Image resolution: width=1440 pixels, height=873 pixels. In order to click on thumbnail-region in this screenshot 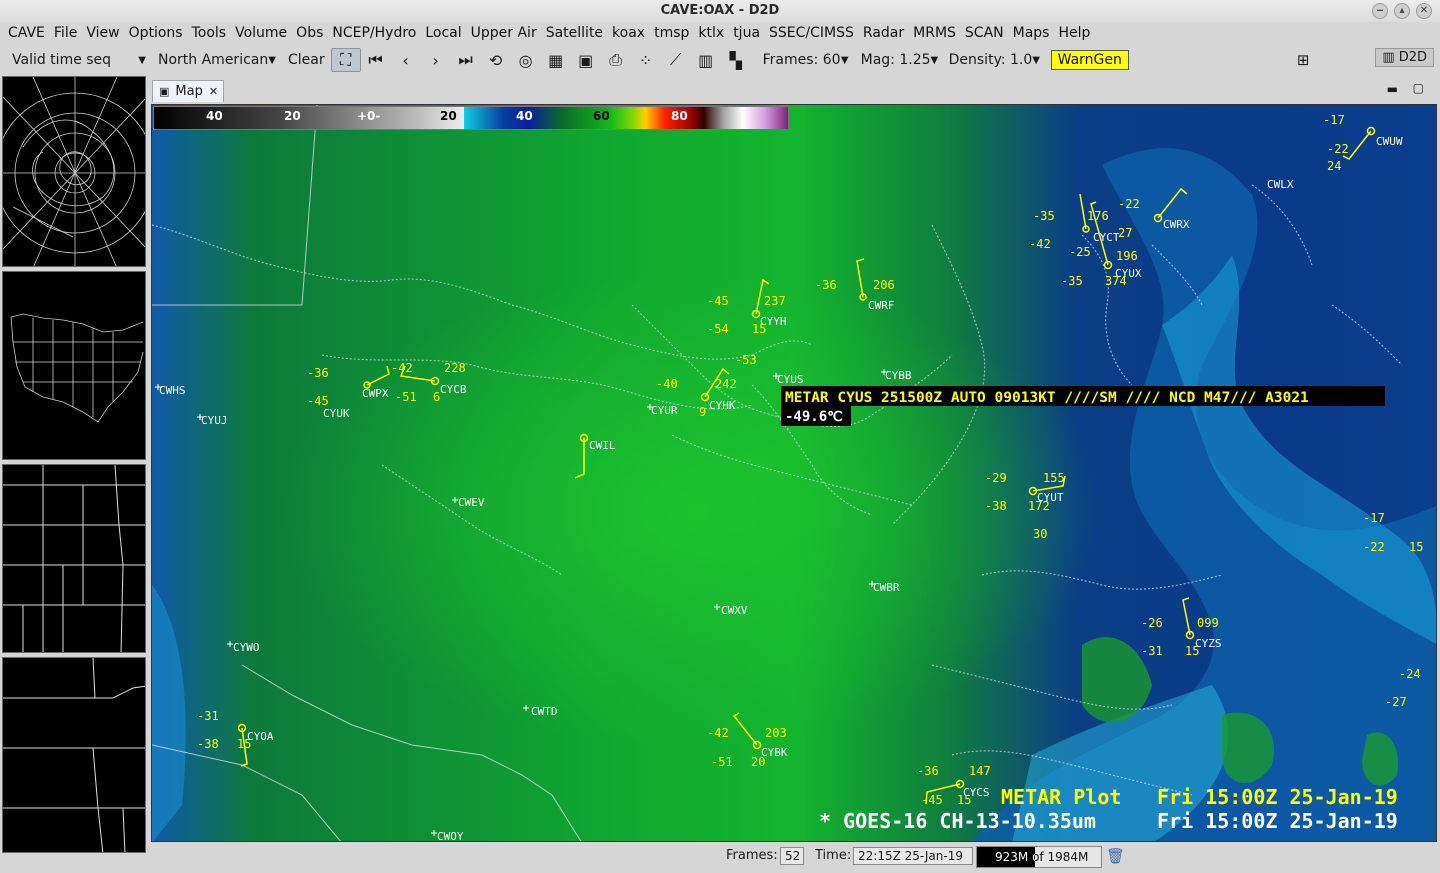, I will do `click(74, 558)`.